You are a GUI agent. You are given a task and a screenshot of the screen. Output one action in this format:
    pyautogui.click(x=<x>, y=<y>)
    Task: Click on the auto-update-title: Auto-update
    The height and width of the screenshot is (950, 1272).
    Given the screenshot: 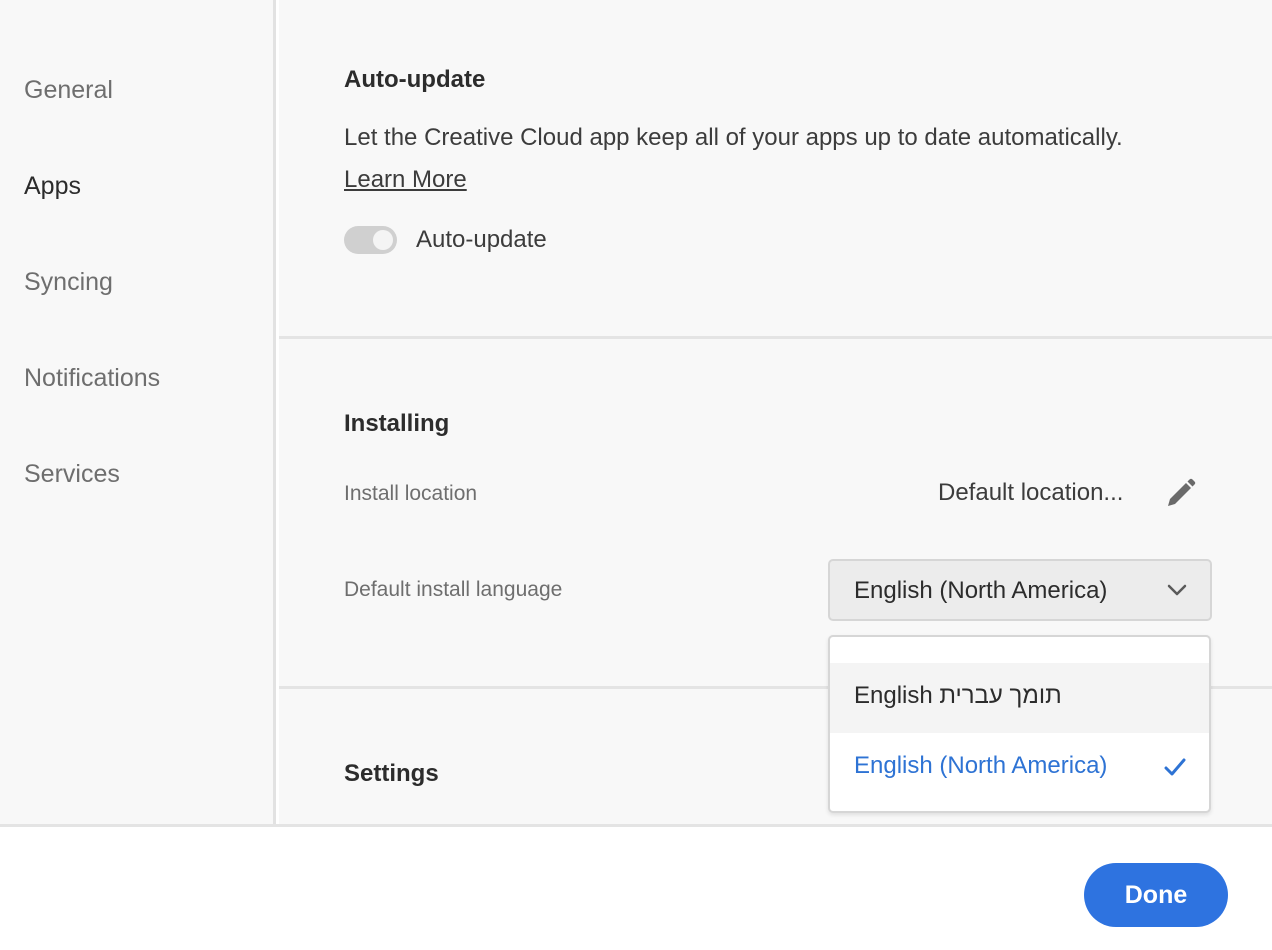 What is the action you would take?
    pyautogui.click(x=415, y=79)
    